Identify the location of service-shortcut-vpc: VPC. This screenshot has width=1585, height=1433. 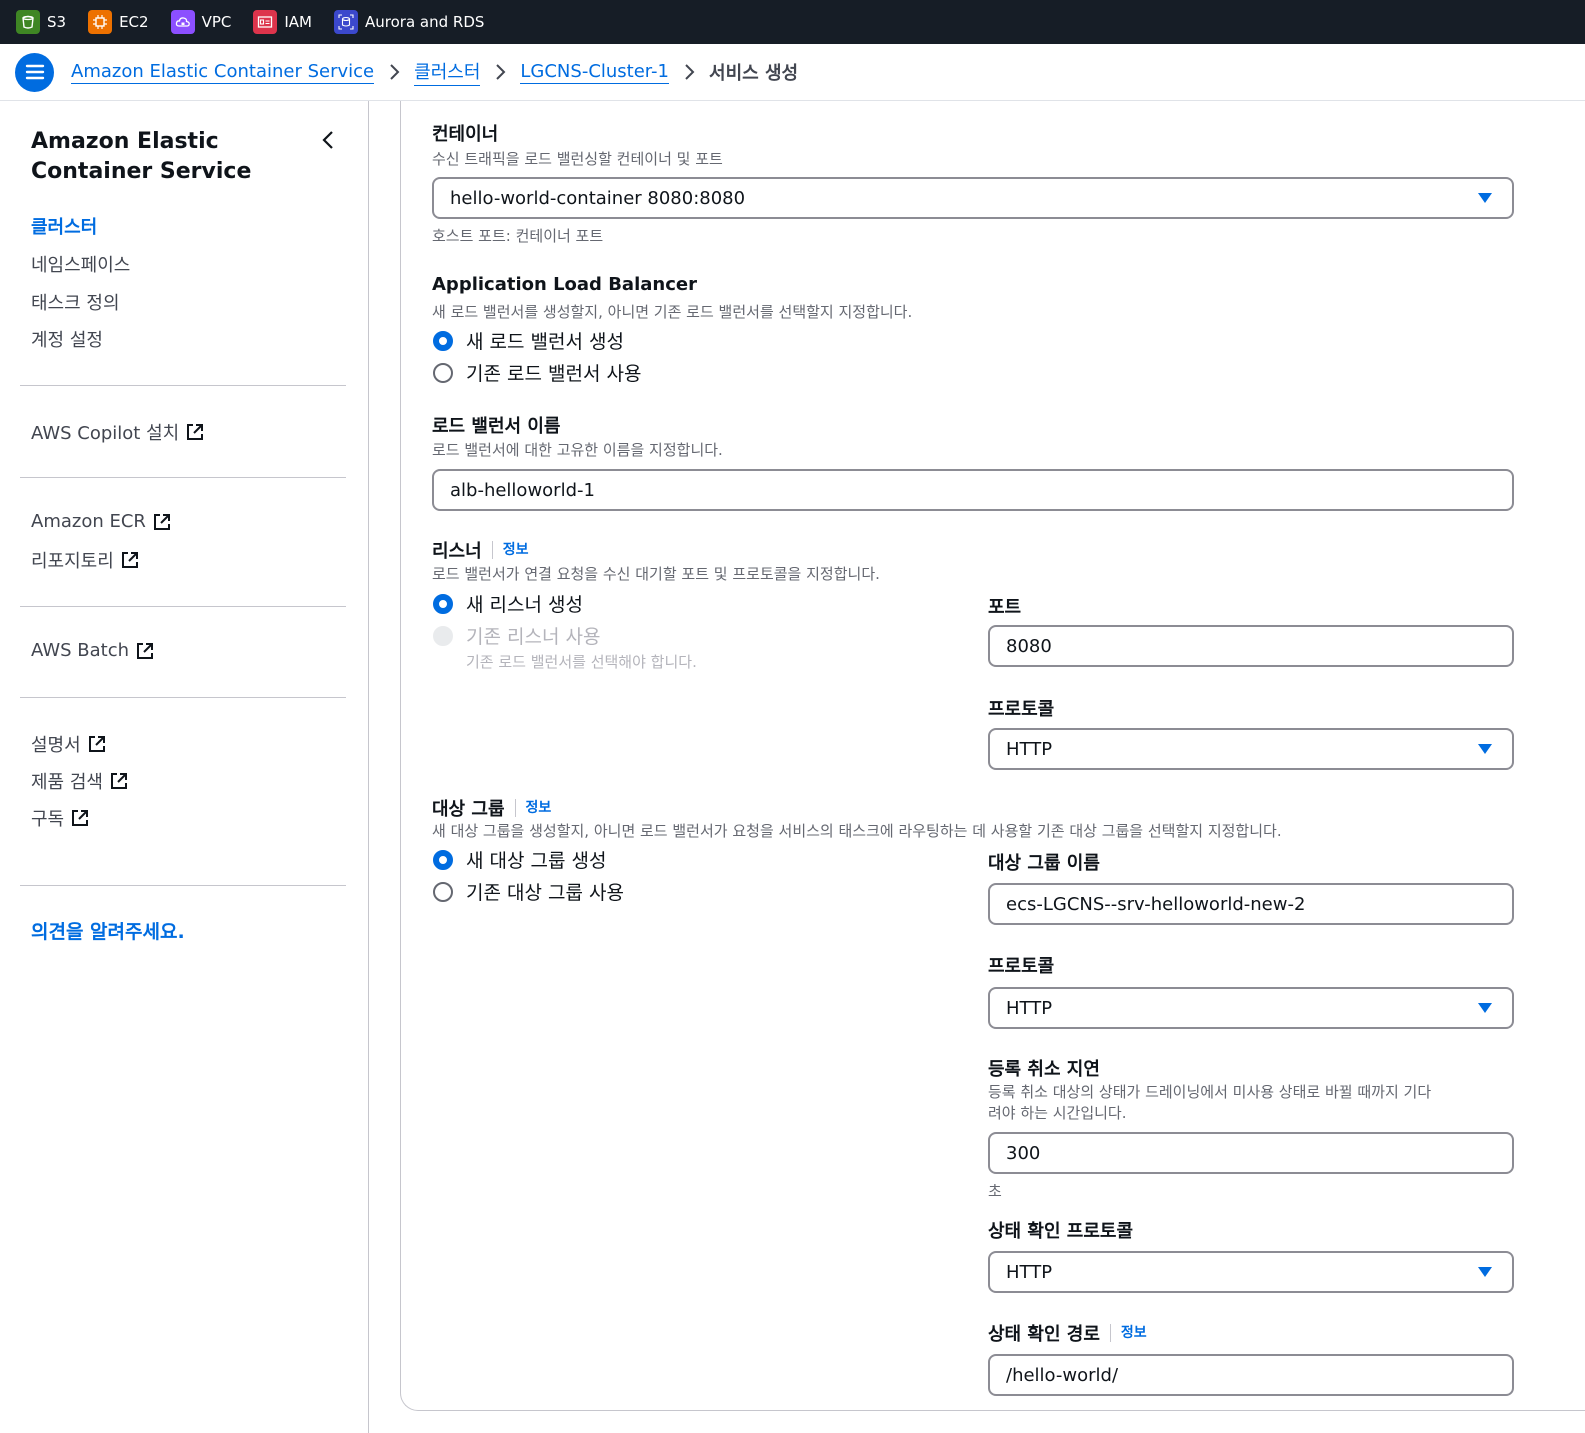
(201, 22).